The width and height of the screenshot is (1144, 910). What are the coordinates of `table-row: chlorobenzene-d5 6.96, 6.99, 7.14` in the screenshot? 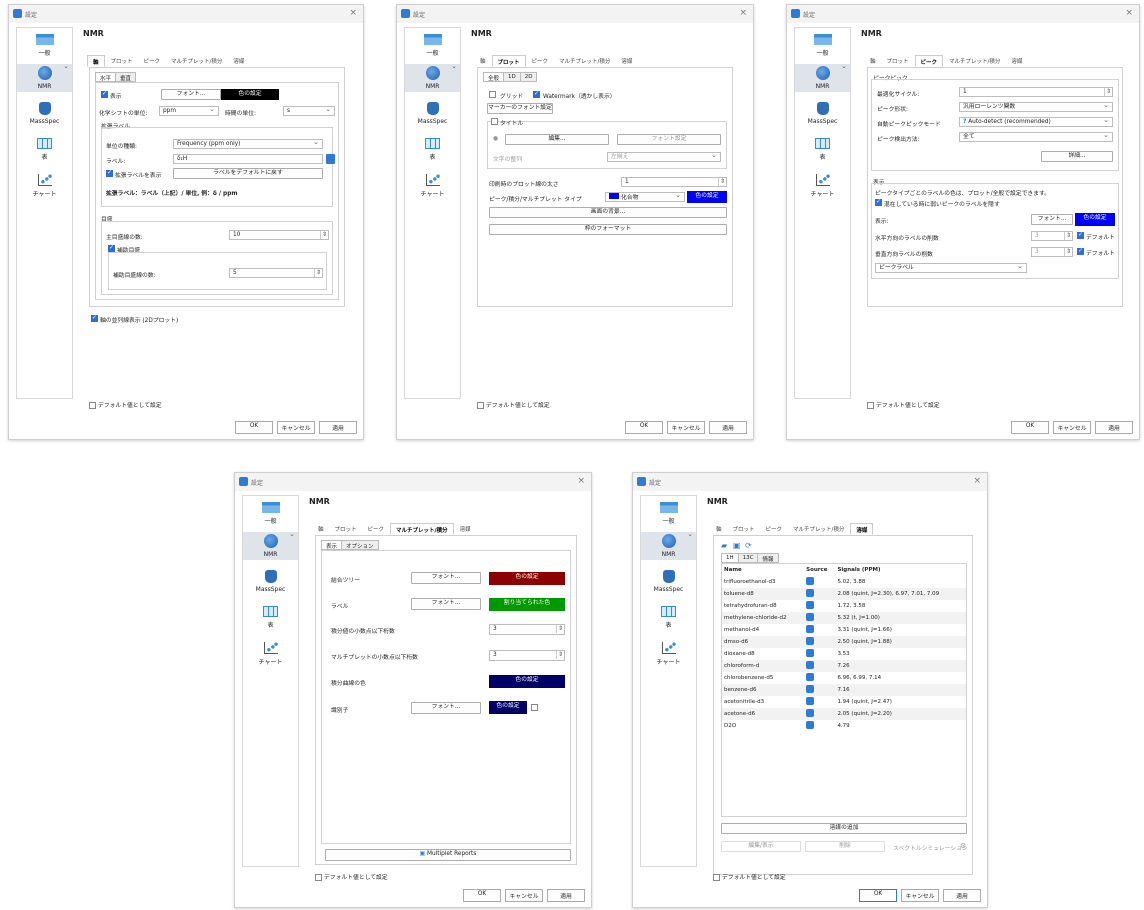 It's located at (844, 678).